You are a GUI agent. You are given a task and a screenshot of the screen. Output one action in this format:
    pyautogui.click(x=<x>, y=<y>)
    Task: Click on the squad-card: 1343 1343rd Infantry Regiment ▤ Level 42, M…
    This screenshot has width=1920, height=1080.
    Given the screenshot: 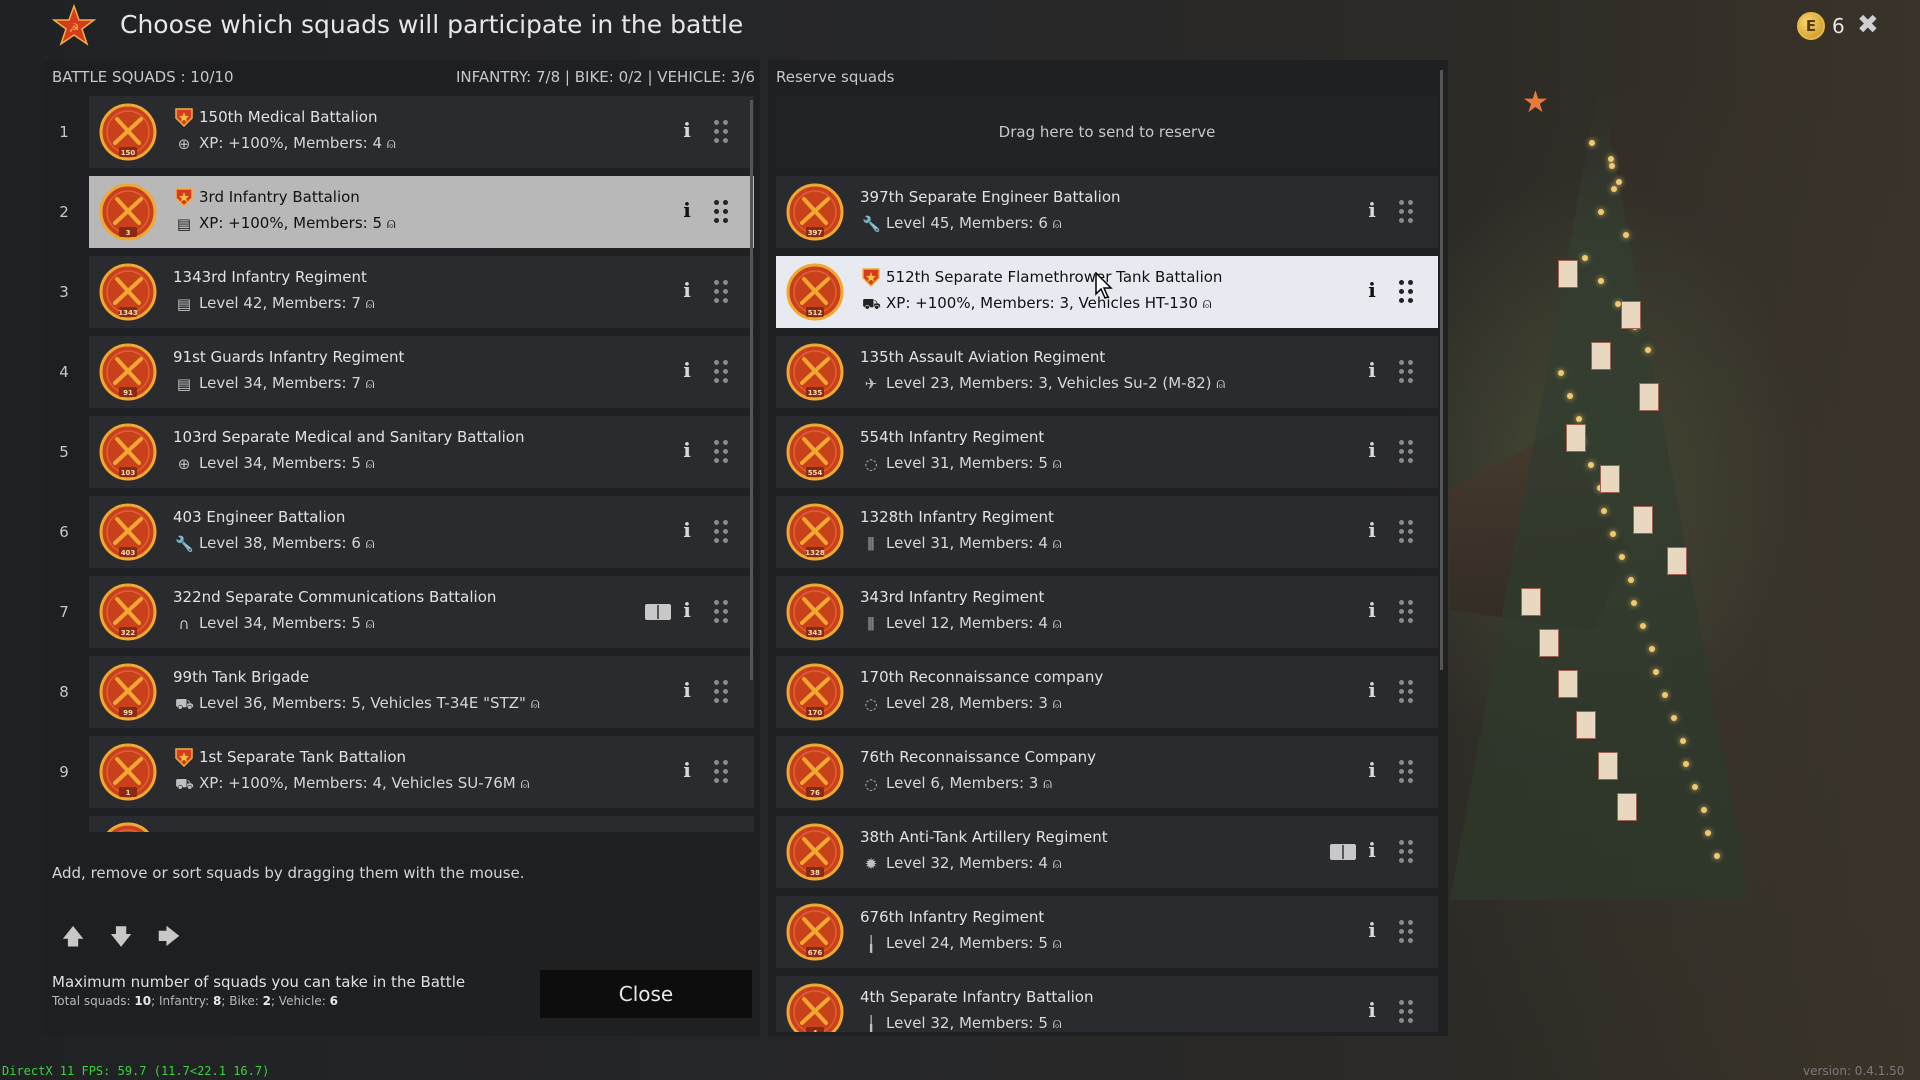 What is the action you would take?
    pyautogui.click(x=421, y=292)
    